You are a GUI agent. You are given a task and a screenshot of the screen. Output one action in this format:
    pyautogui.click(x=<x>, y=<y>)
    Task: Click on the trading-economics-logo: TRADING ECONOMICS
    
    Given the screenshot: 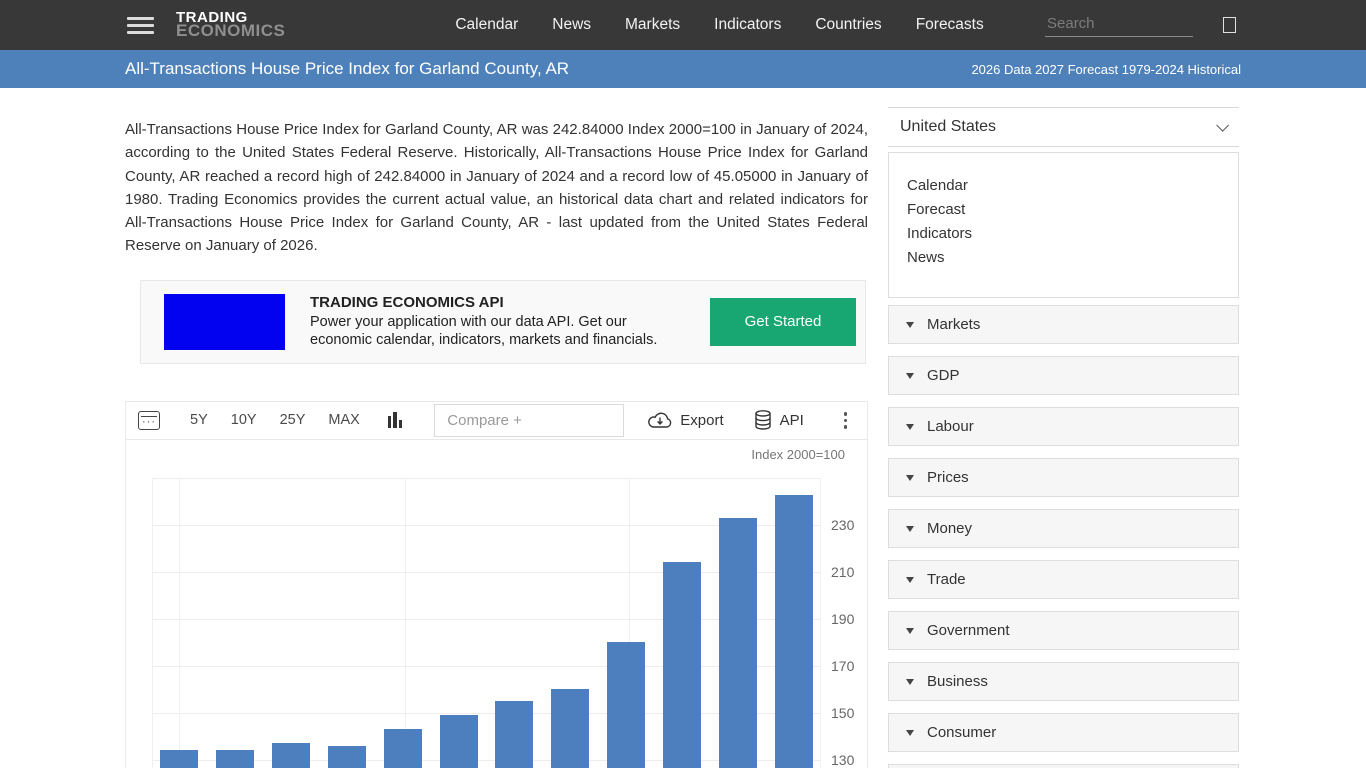 What is the action you would take?
    pyautogui.click(x=231, y=25)
    